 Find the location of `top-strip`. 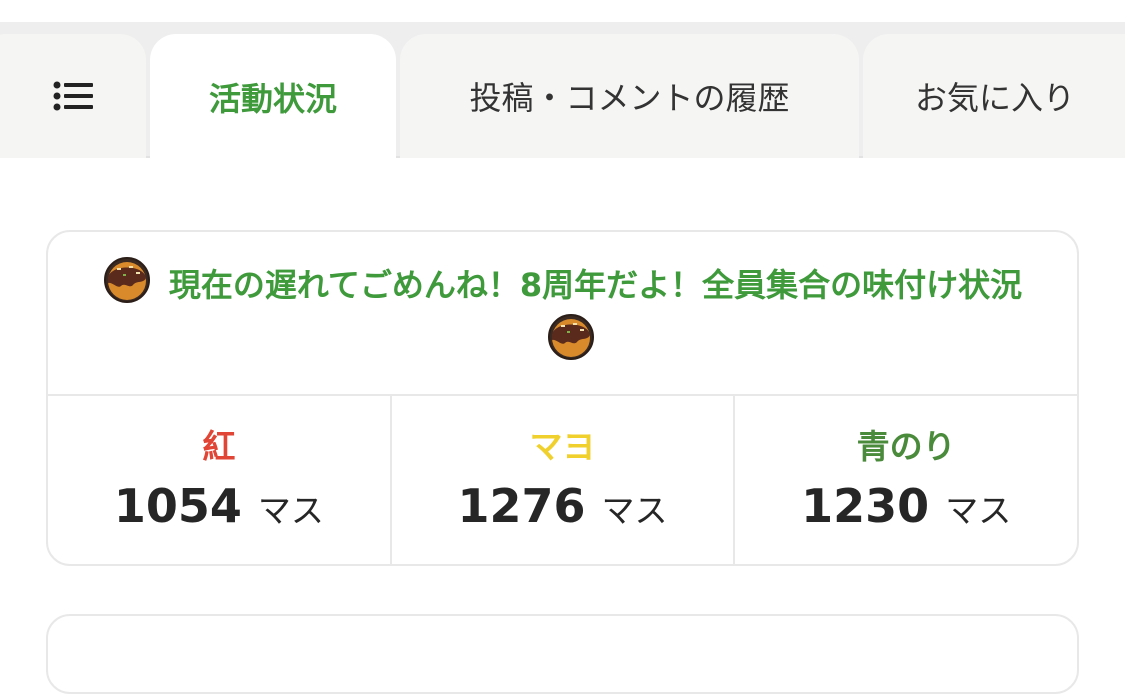

top-strip is located at coordinates (562, 11).